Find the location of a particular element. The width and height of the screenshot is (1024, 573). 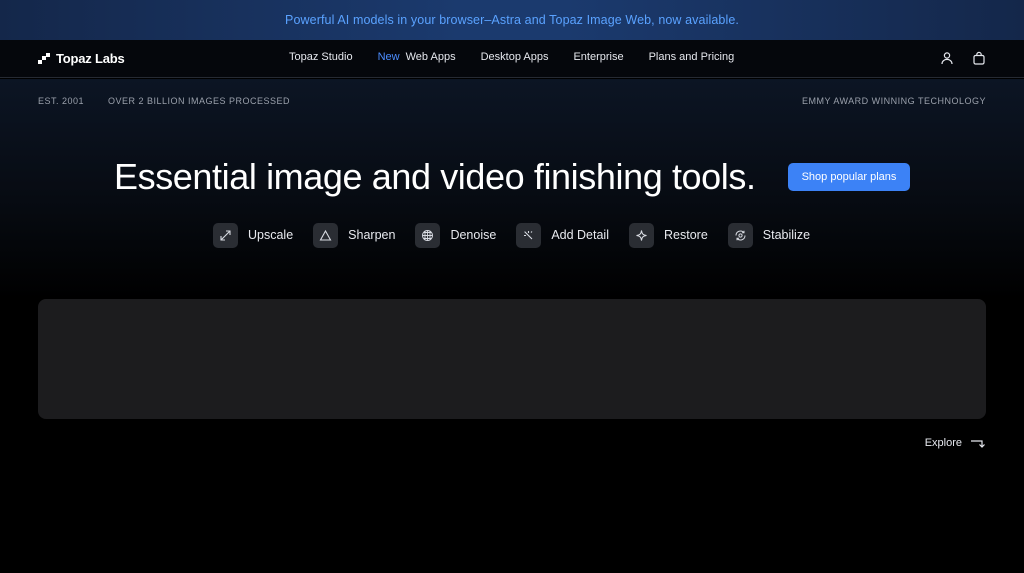

feature-label: Sharpen is located at coordinates (372, 235).